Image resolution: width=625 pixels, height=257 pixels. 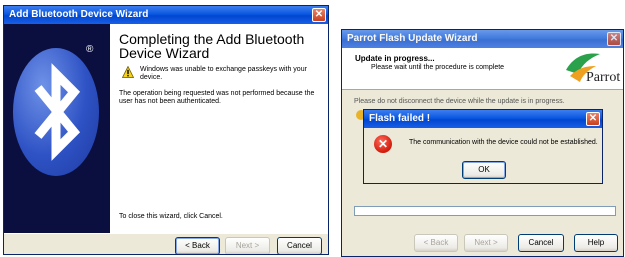 I want to click on wizard-side-panel: ®, so click(x=57, y=128).